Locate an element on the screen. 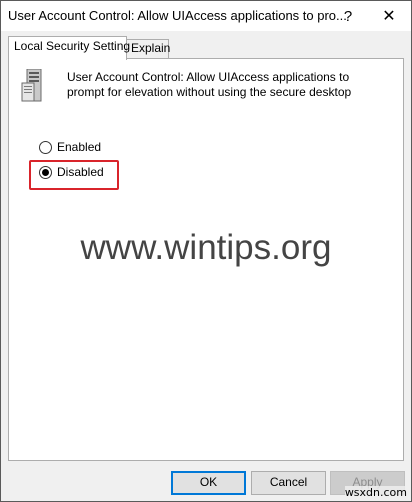 The image size is (412, 502). cancel-button: Cancel is located at coordinates (288, 483).